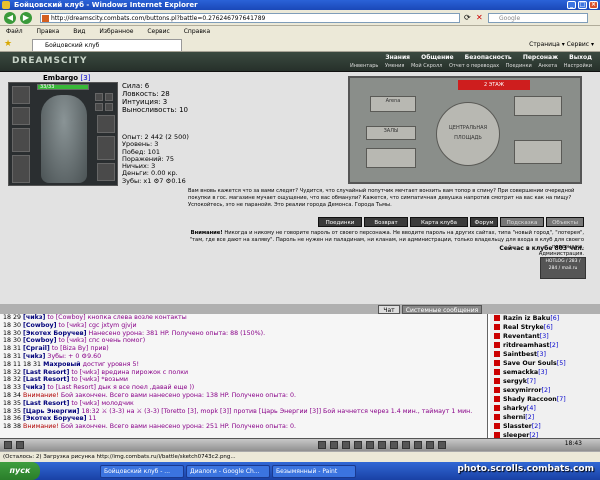  I want to click on menu-file: Файл, so click(14, 31).